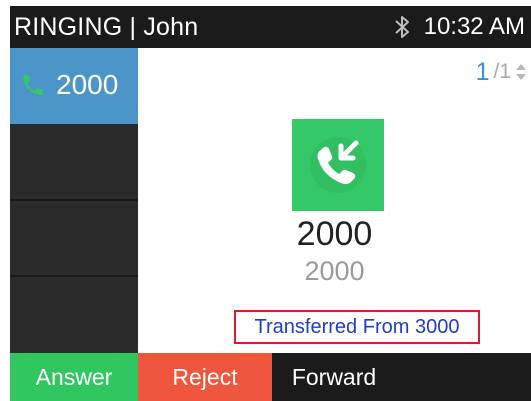 Image resolution: width=531 pixels, height=401 pixels. Describe the element at coordinates (334, 271) in the screenshot. I see `caller-number: 2000` at that location.